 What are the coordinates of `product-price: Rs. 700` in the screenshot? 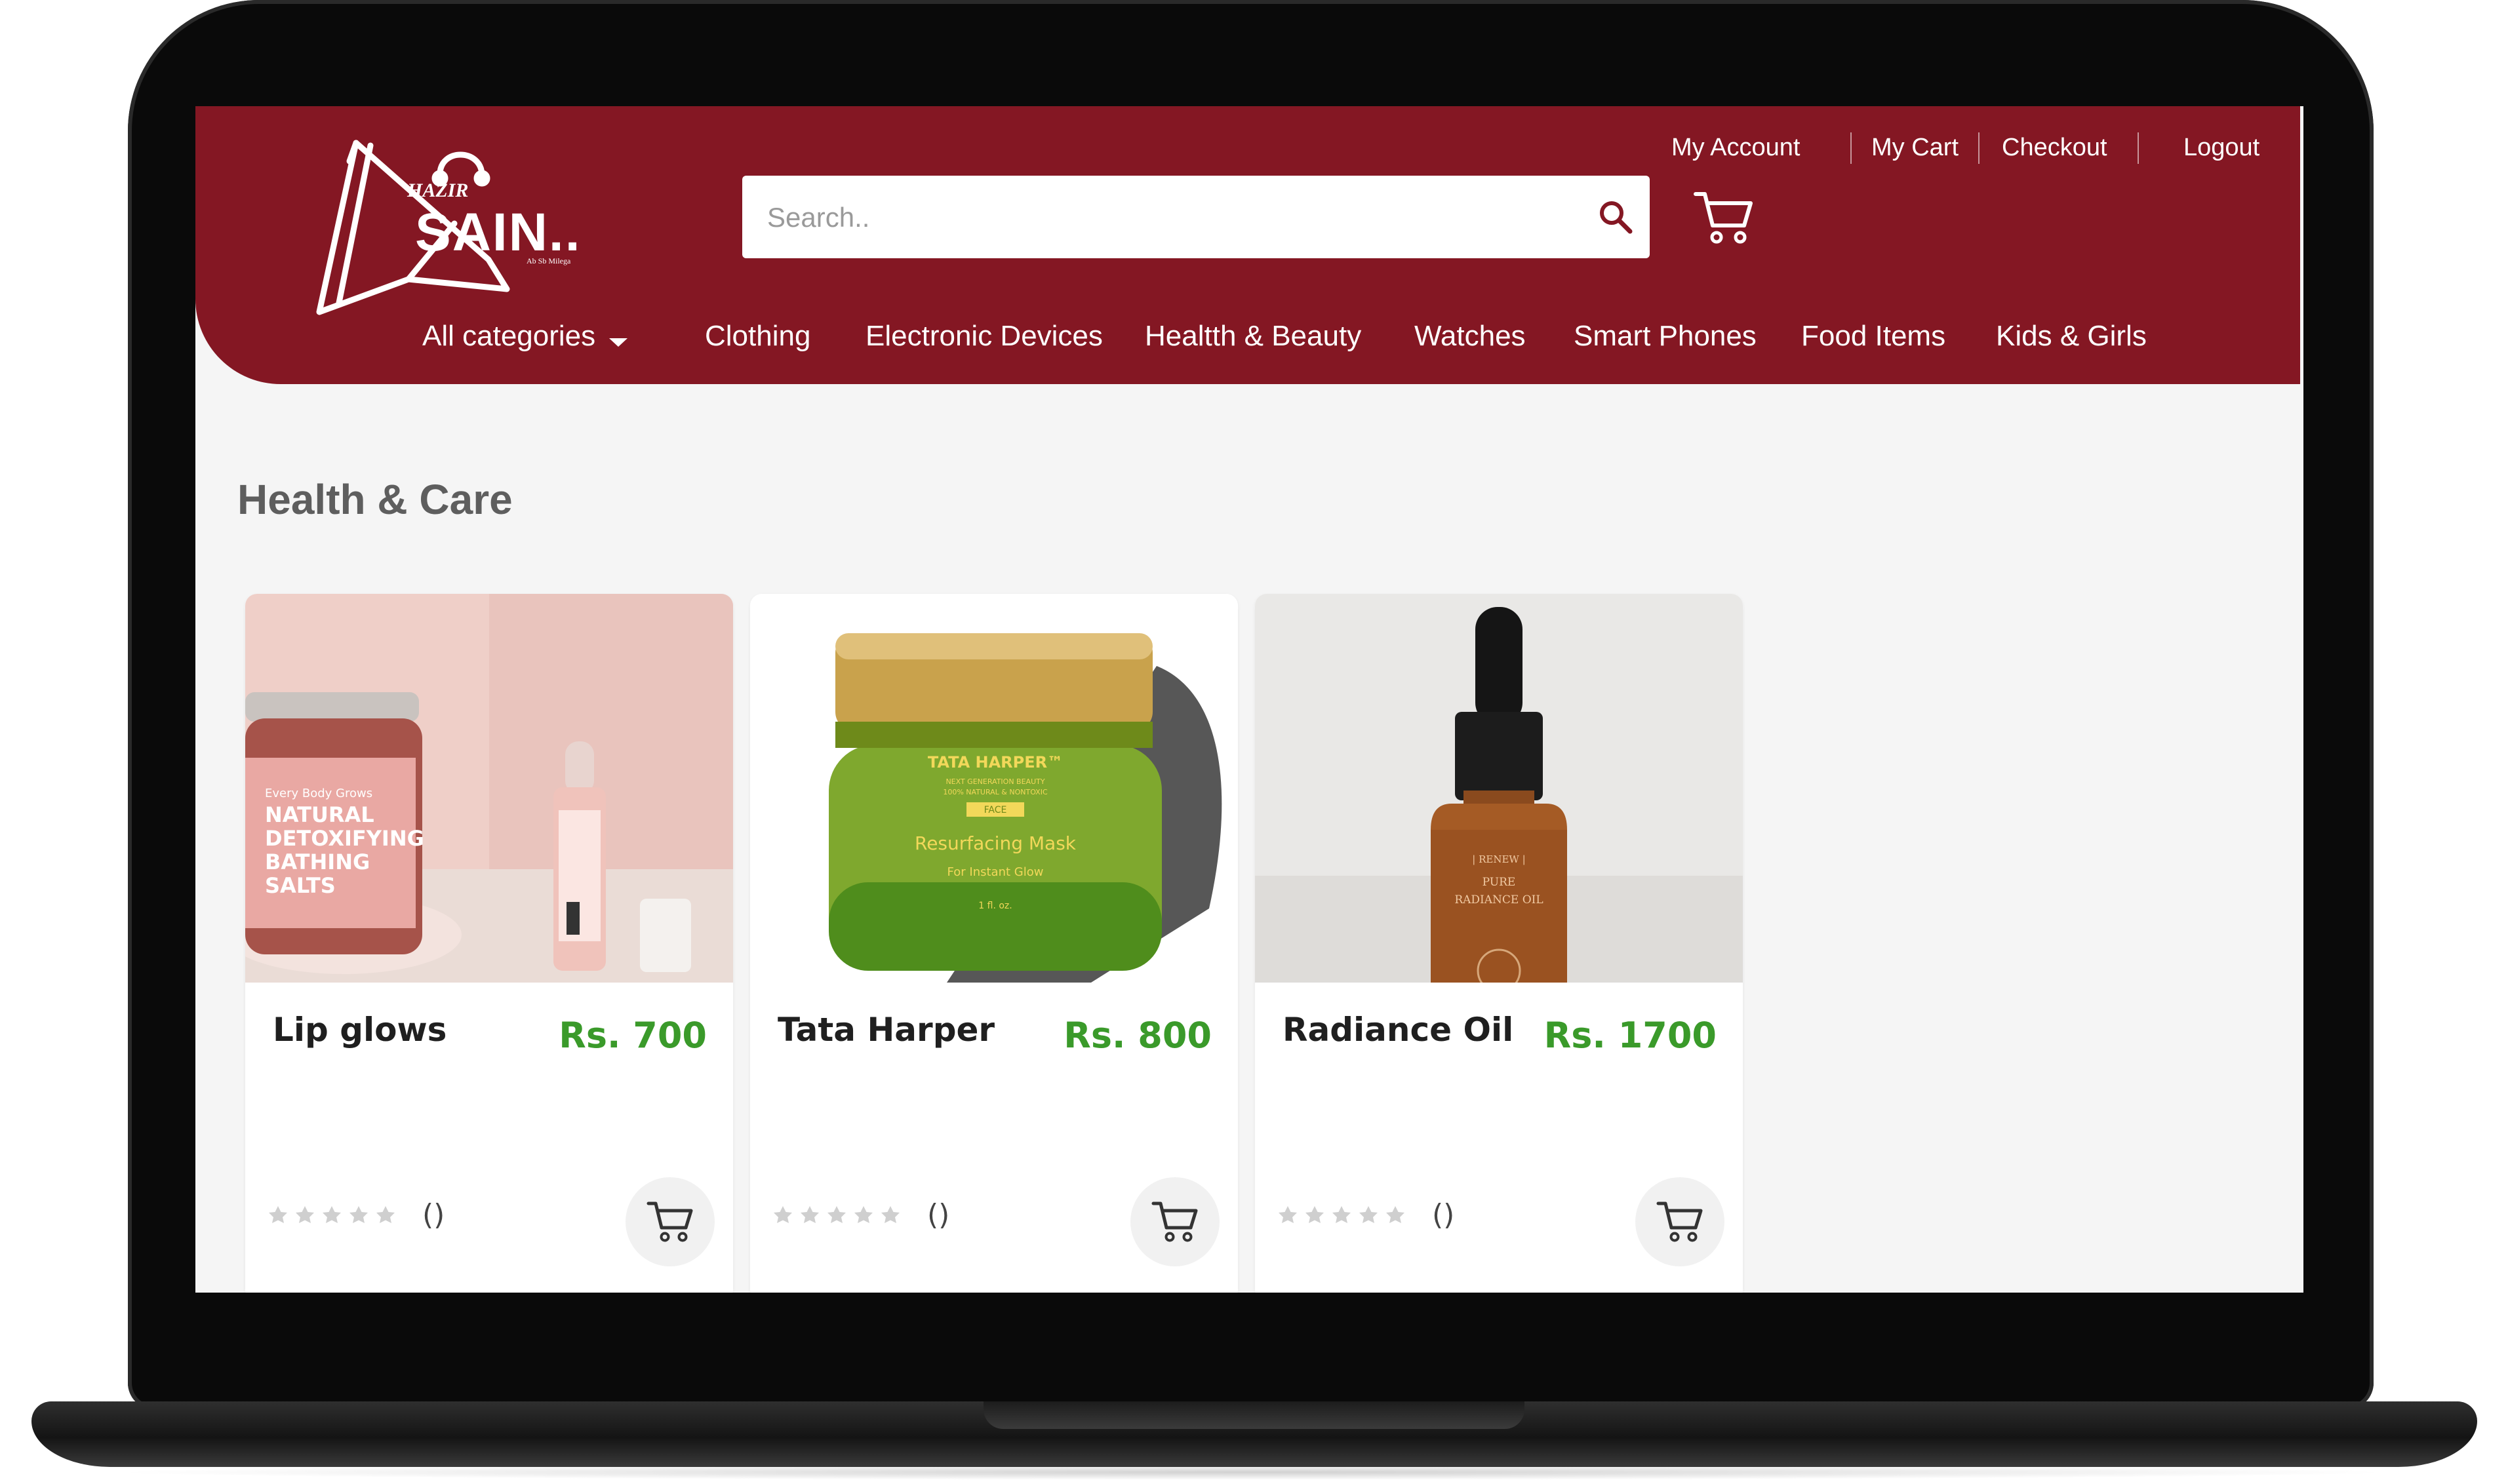 It's located at (633, 1035).